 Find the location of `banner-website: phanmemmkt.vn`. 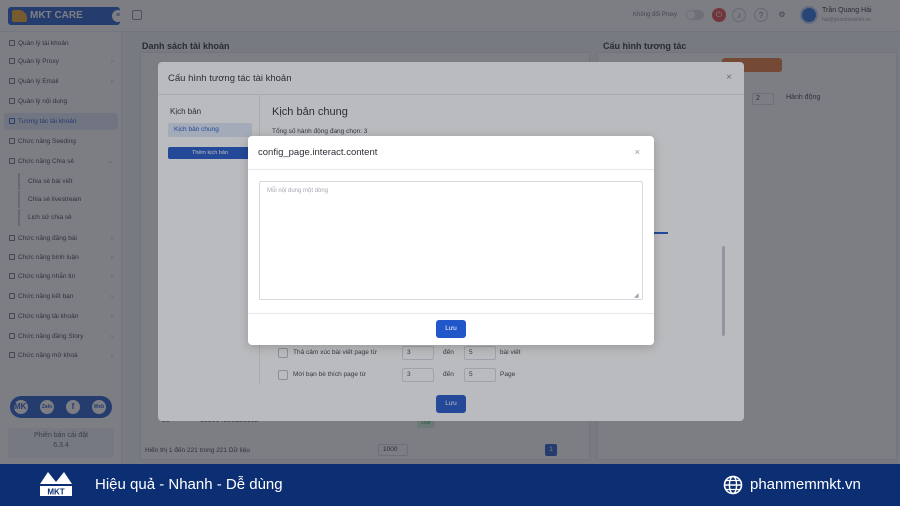

banner-website: phanmemmkt.vn is located at coordinates (805, 484).